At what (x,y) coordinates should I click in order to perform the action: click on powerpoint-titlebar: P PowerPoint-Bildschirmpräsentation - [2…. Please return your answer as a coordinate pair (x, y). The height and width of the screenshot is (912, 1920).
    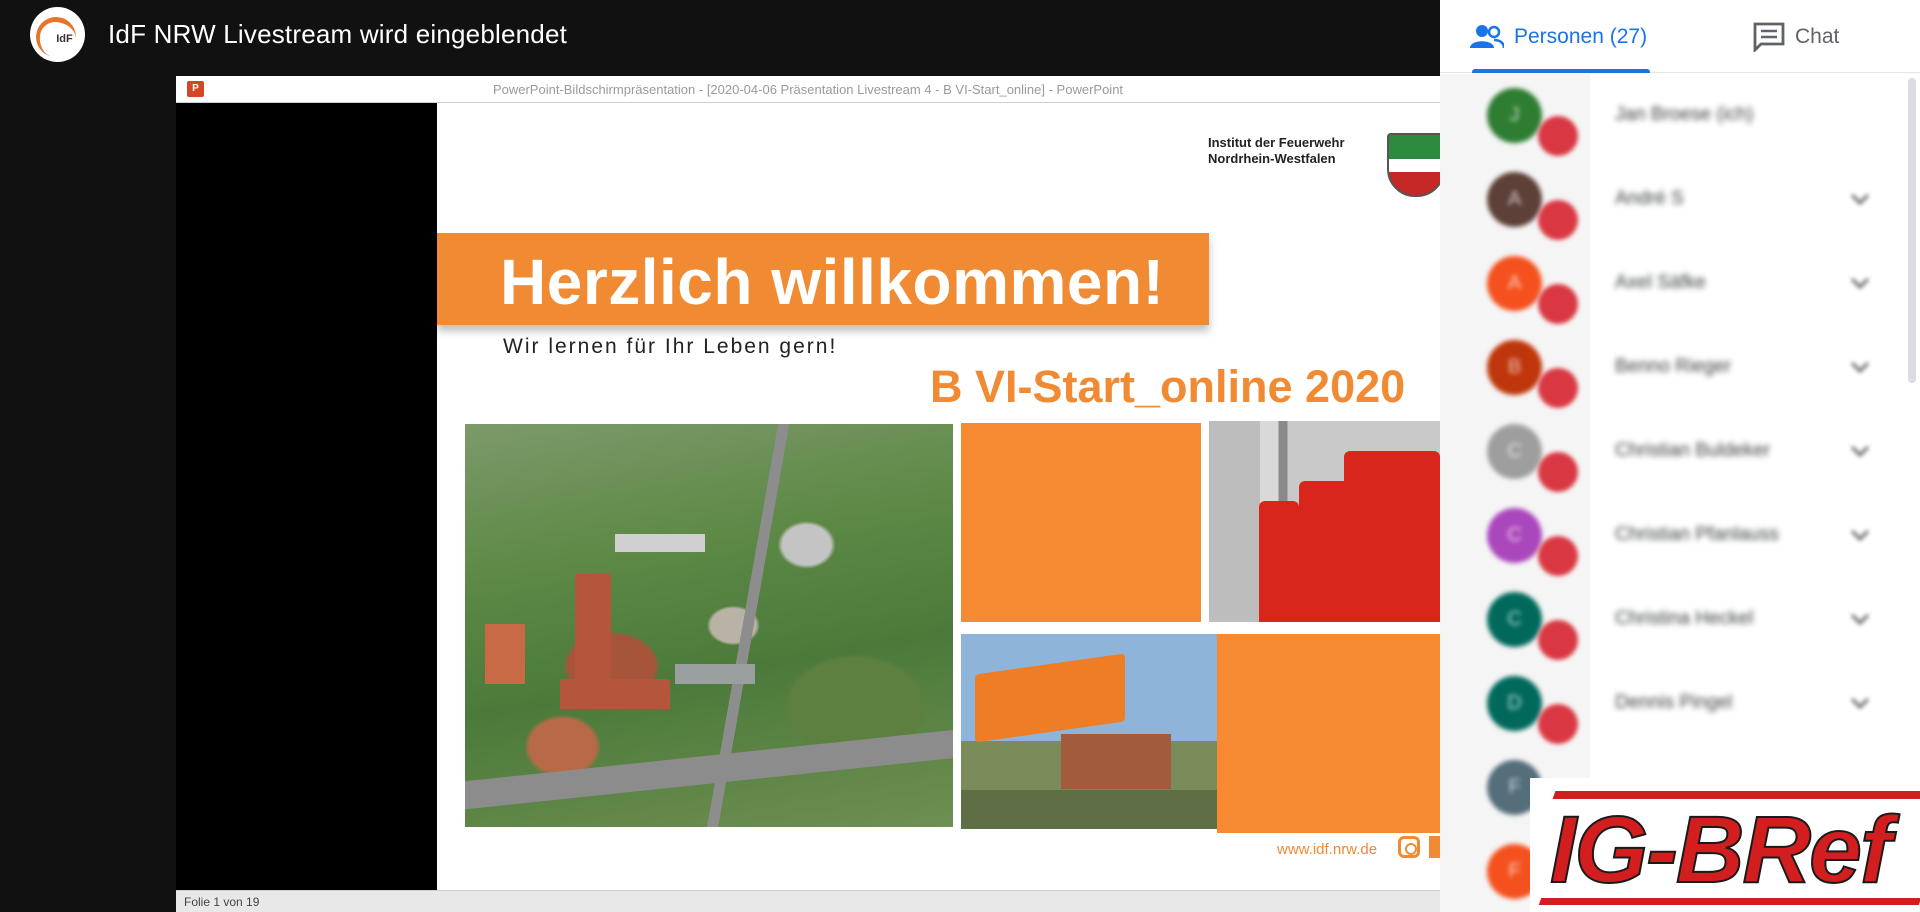
    Looking at the image, I should click on (808, 89).